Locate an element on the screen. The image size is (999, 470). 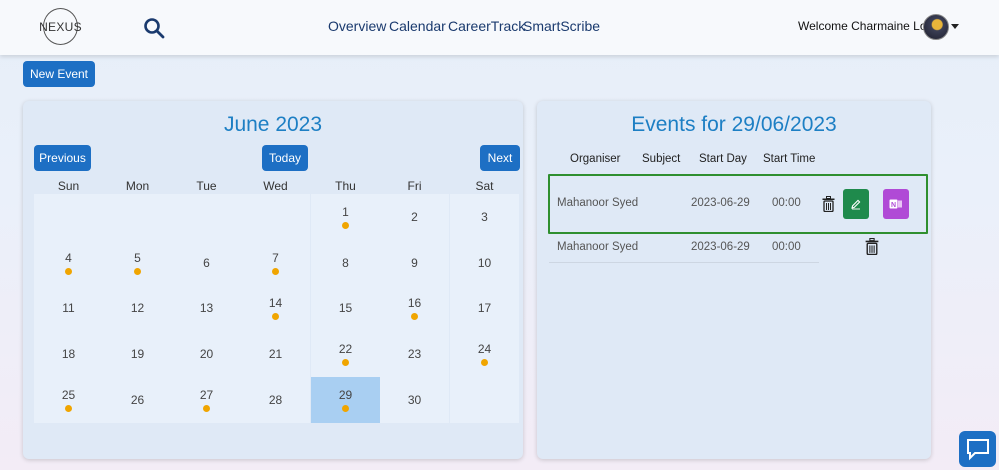
calendar-day-number: 18 is located at coordinates (68, 354).